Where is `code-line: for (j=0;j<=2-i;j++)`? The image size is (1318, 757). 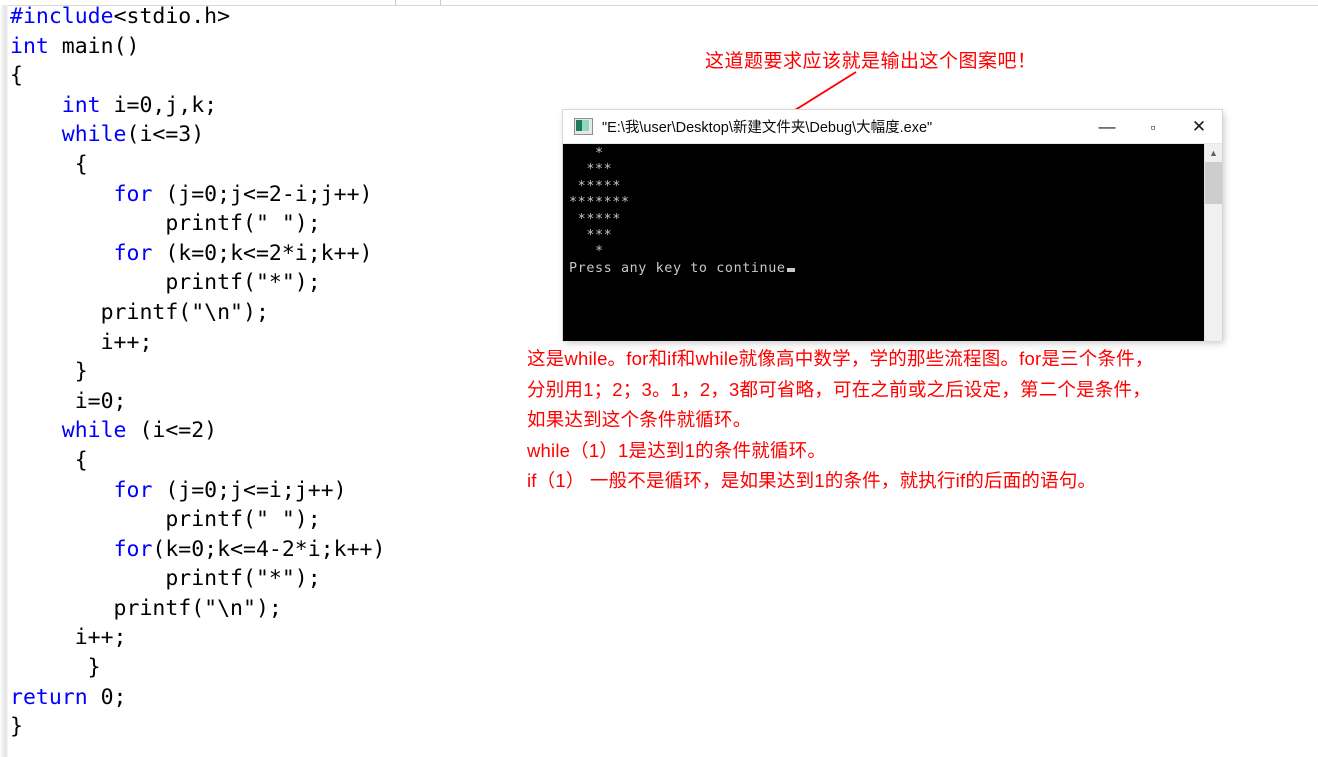
code-line: for (j=0;j<=2-i;j++) is located at coordinates (243, 194).